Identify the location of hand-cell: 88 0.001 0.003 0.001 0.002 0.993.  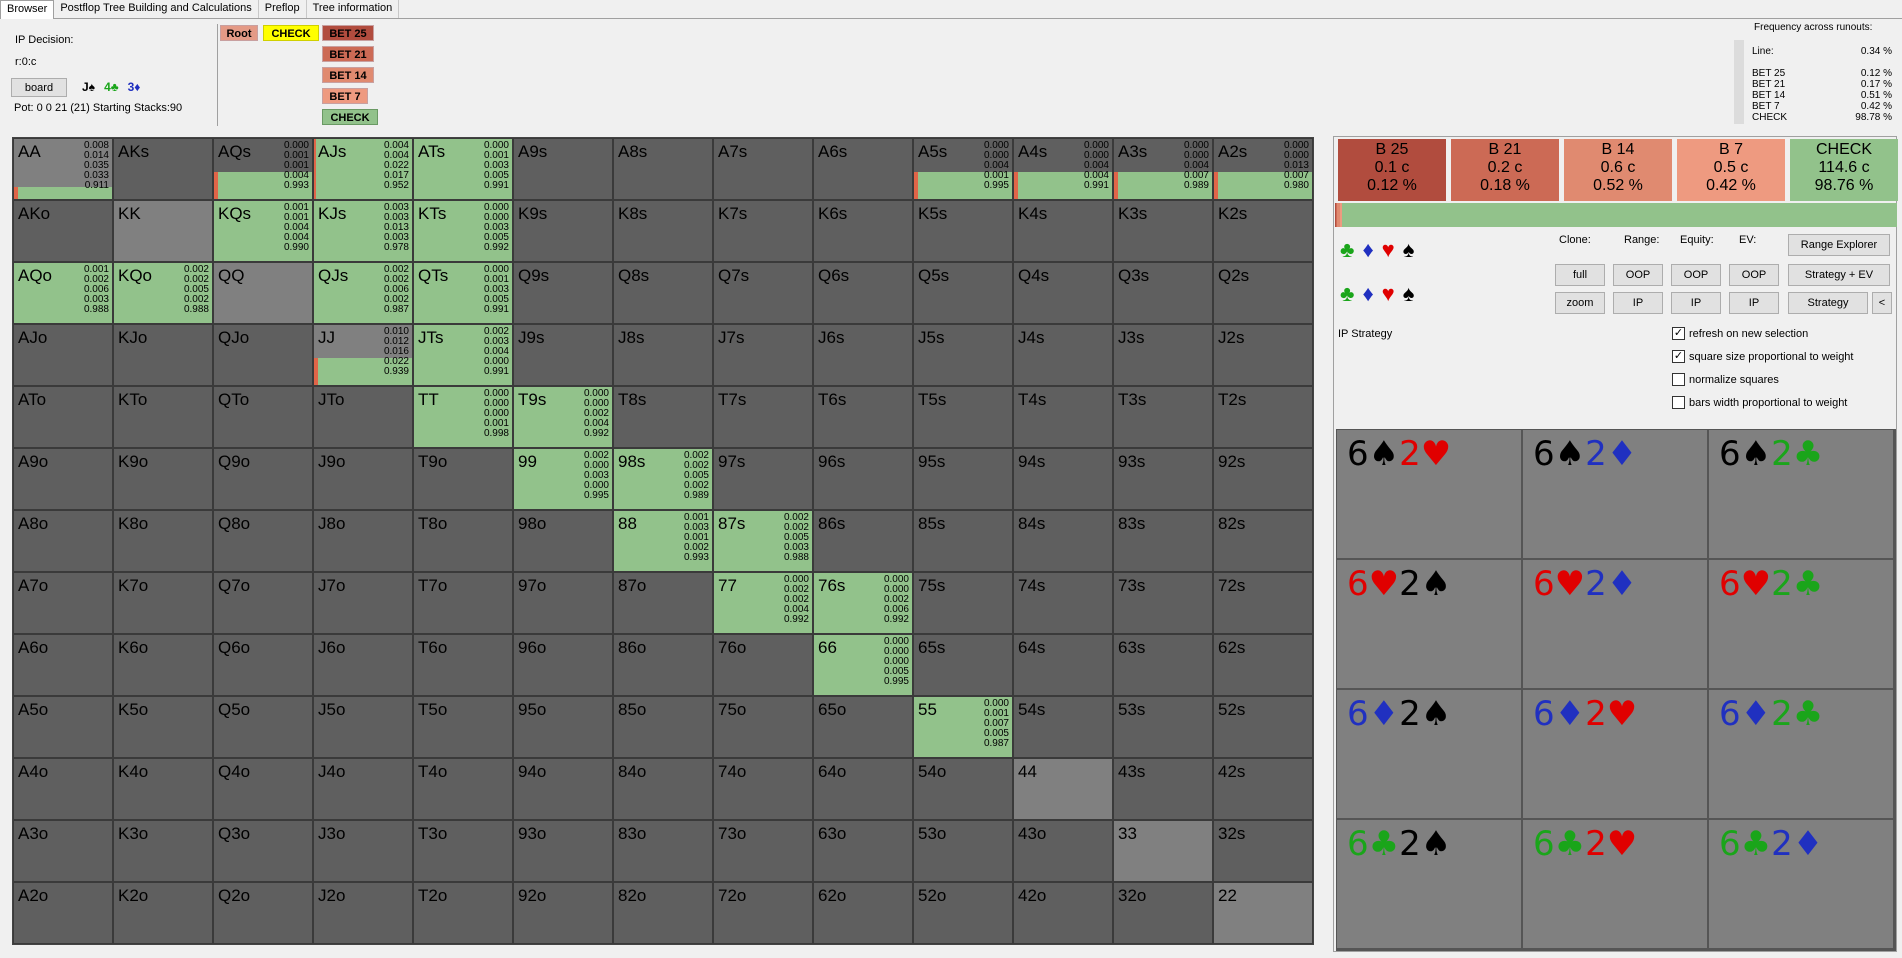
(663, 541).